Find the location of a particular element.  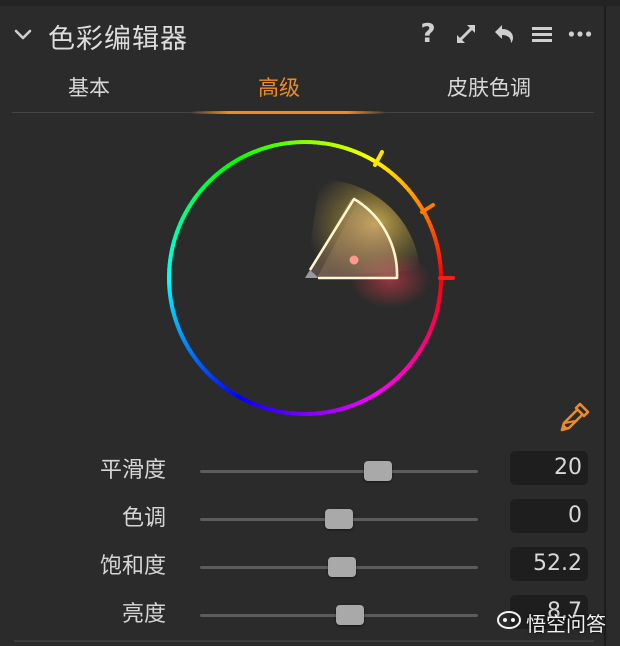

tab-bar: 基本 高级 皮肤色调 is located at coordinates (303, 90).